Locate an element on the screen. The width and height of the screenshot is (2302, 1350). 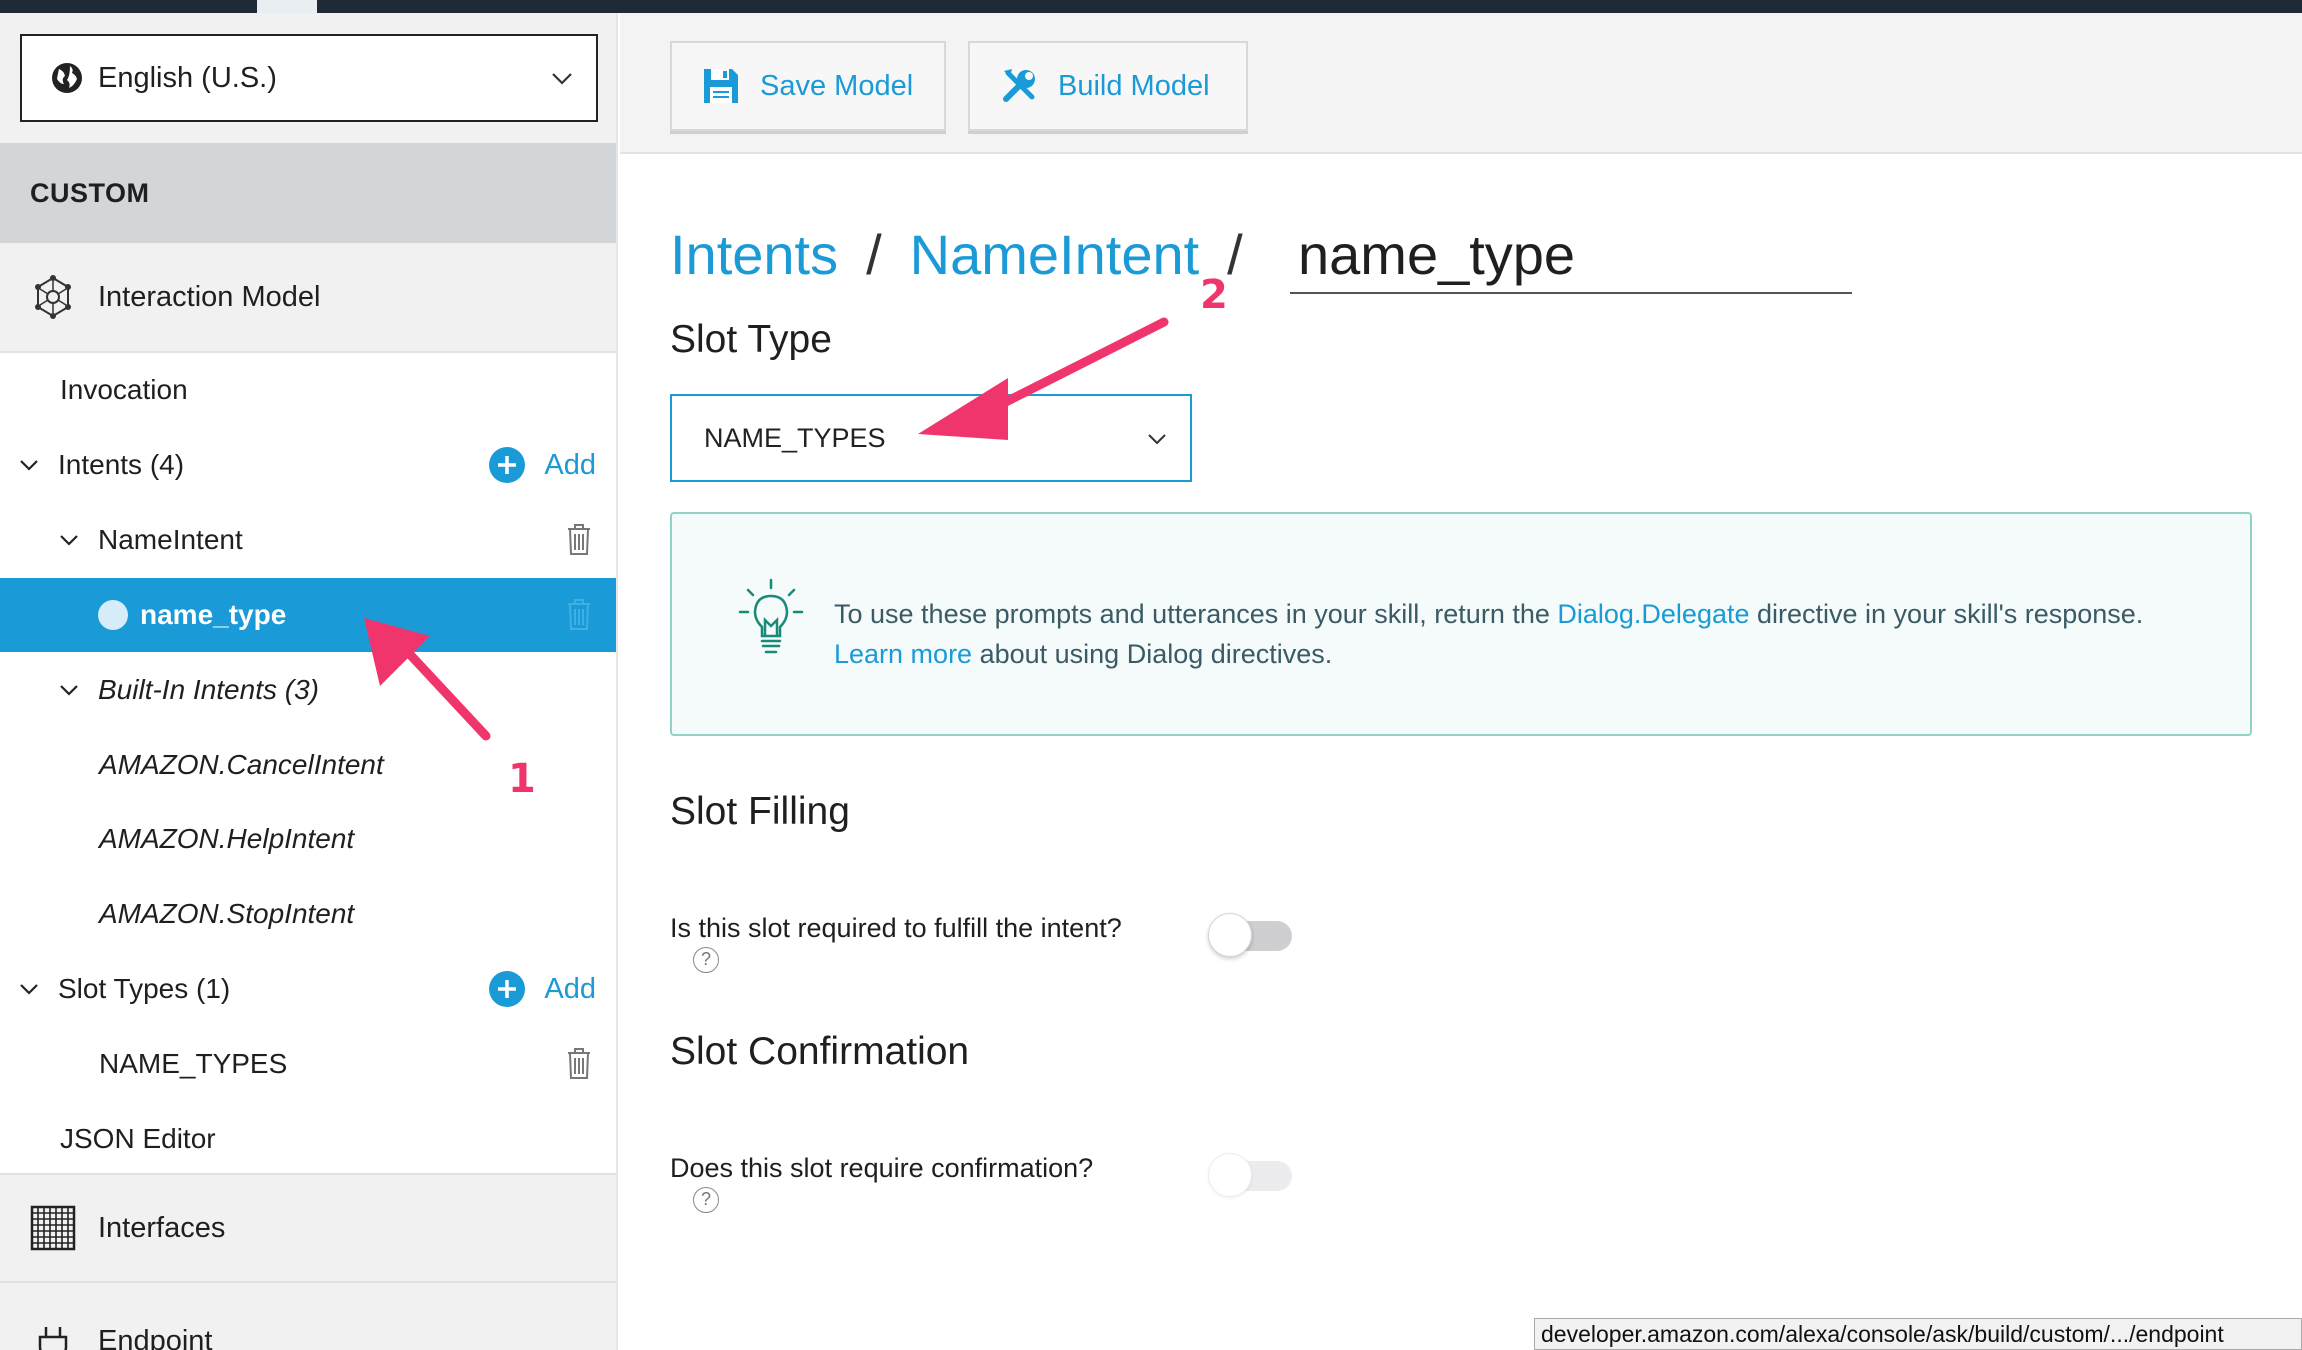
interaction-model-icon is located at coordinates (53, 297).